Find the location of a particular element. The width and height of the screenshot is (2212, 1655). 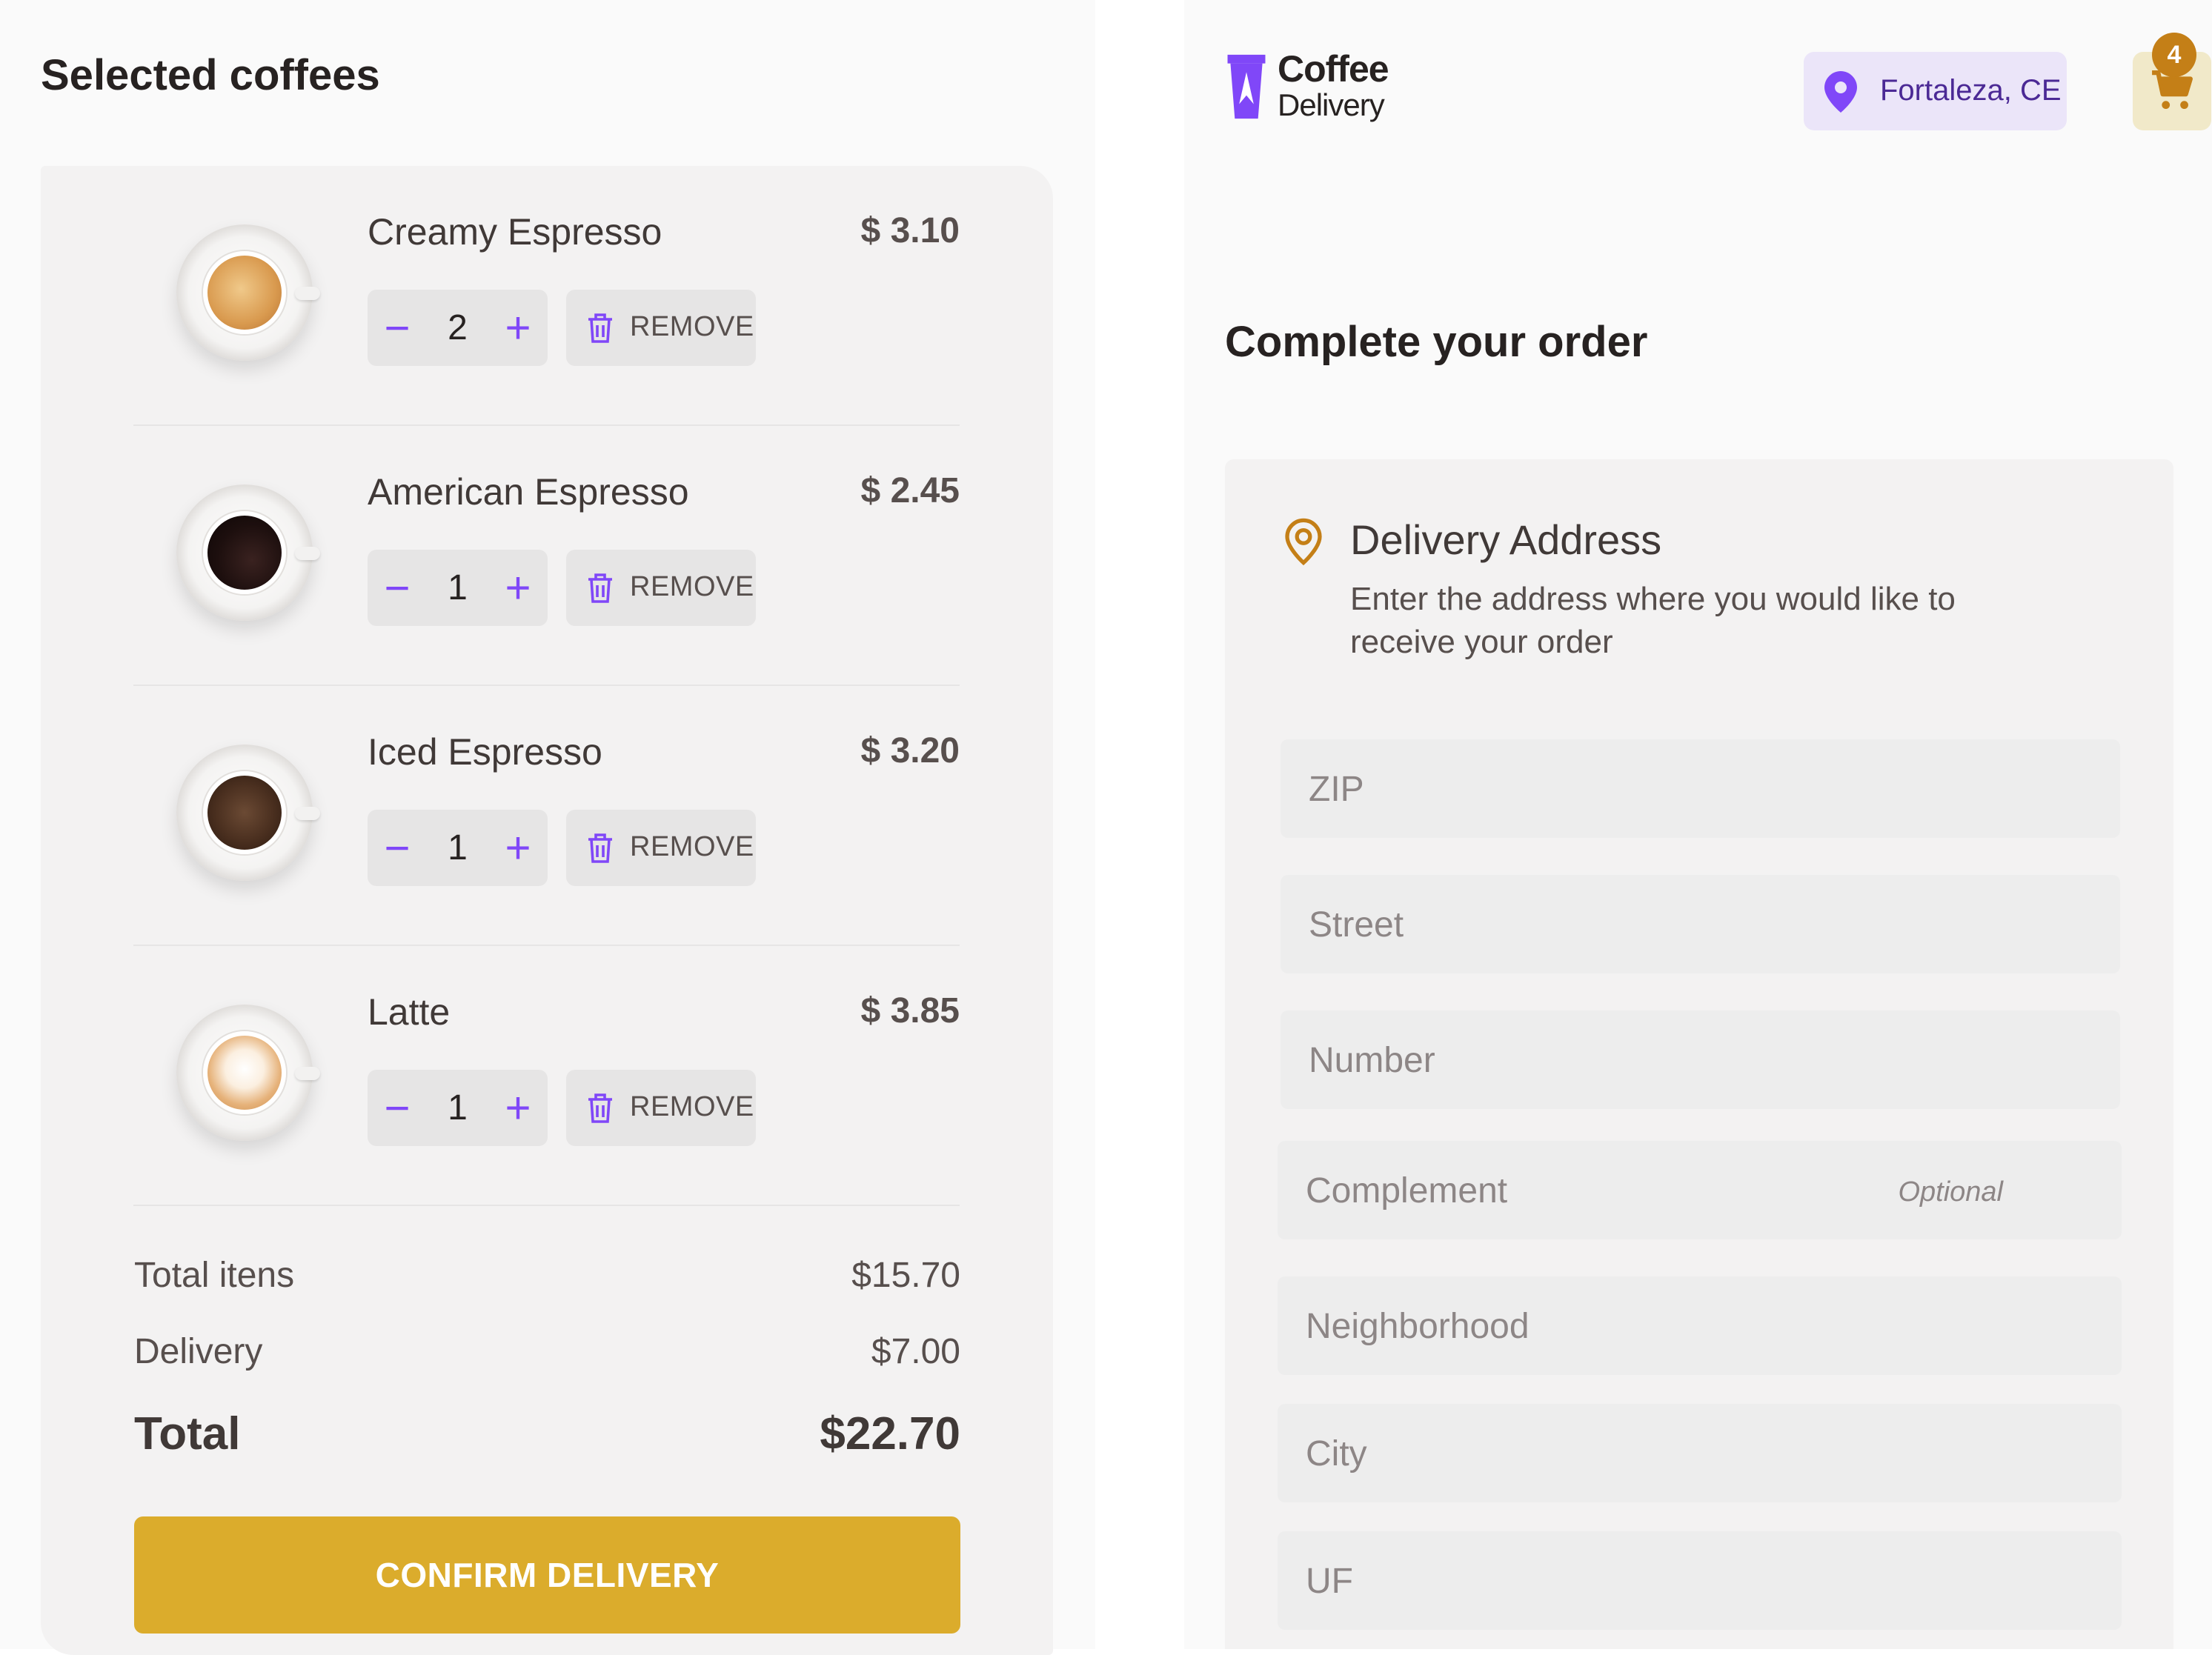

confirm-delivery-button: CONFIRM DELIVERY is located at coordinates (547, 1575).